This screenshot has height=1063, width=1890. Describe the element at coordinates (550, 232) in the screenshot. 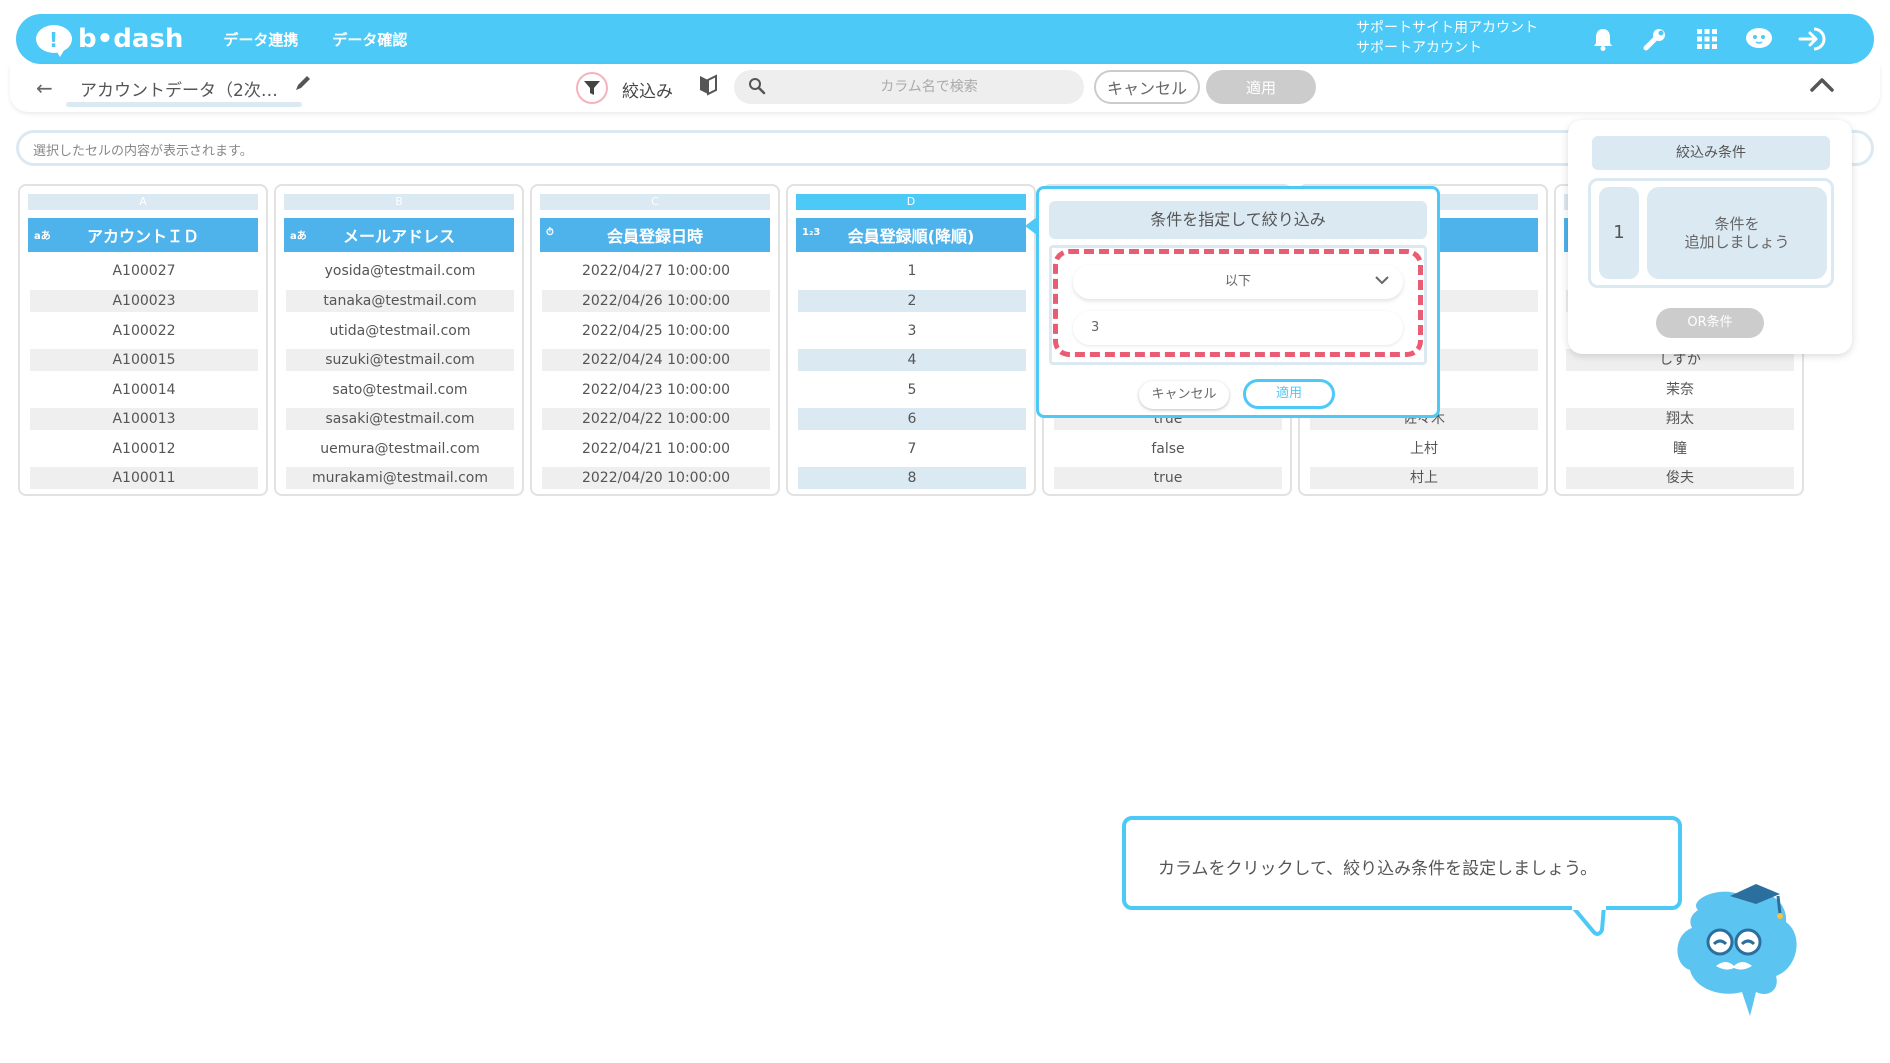

I see `column-type-icon: ⏱` at that location.